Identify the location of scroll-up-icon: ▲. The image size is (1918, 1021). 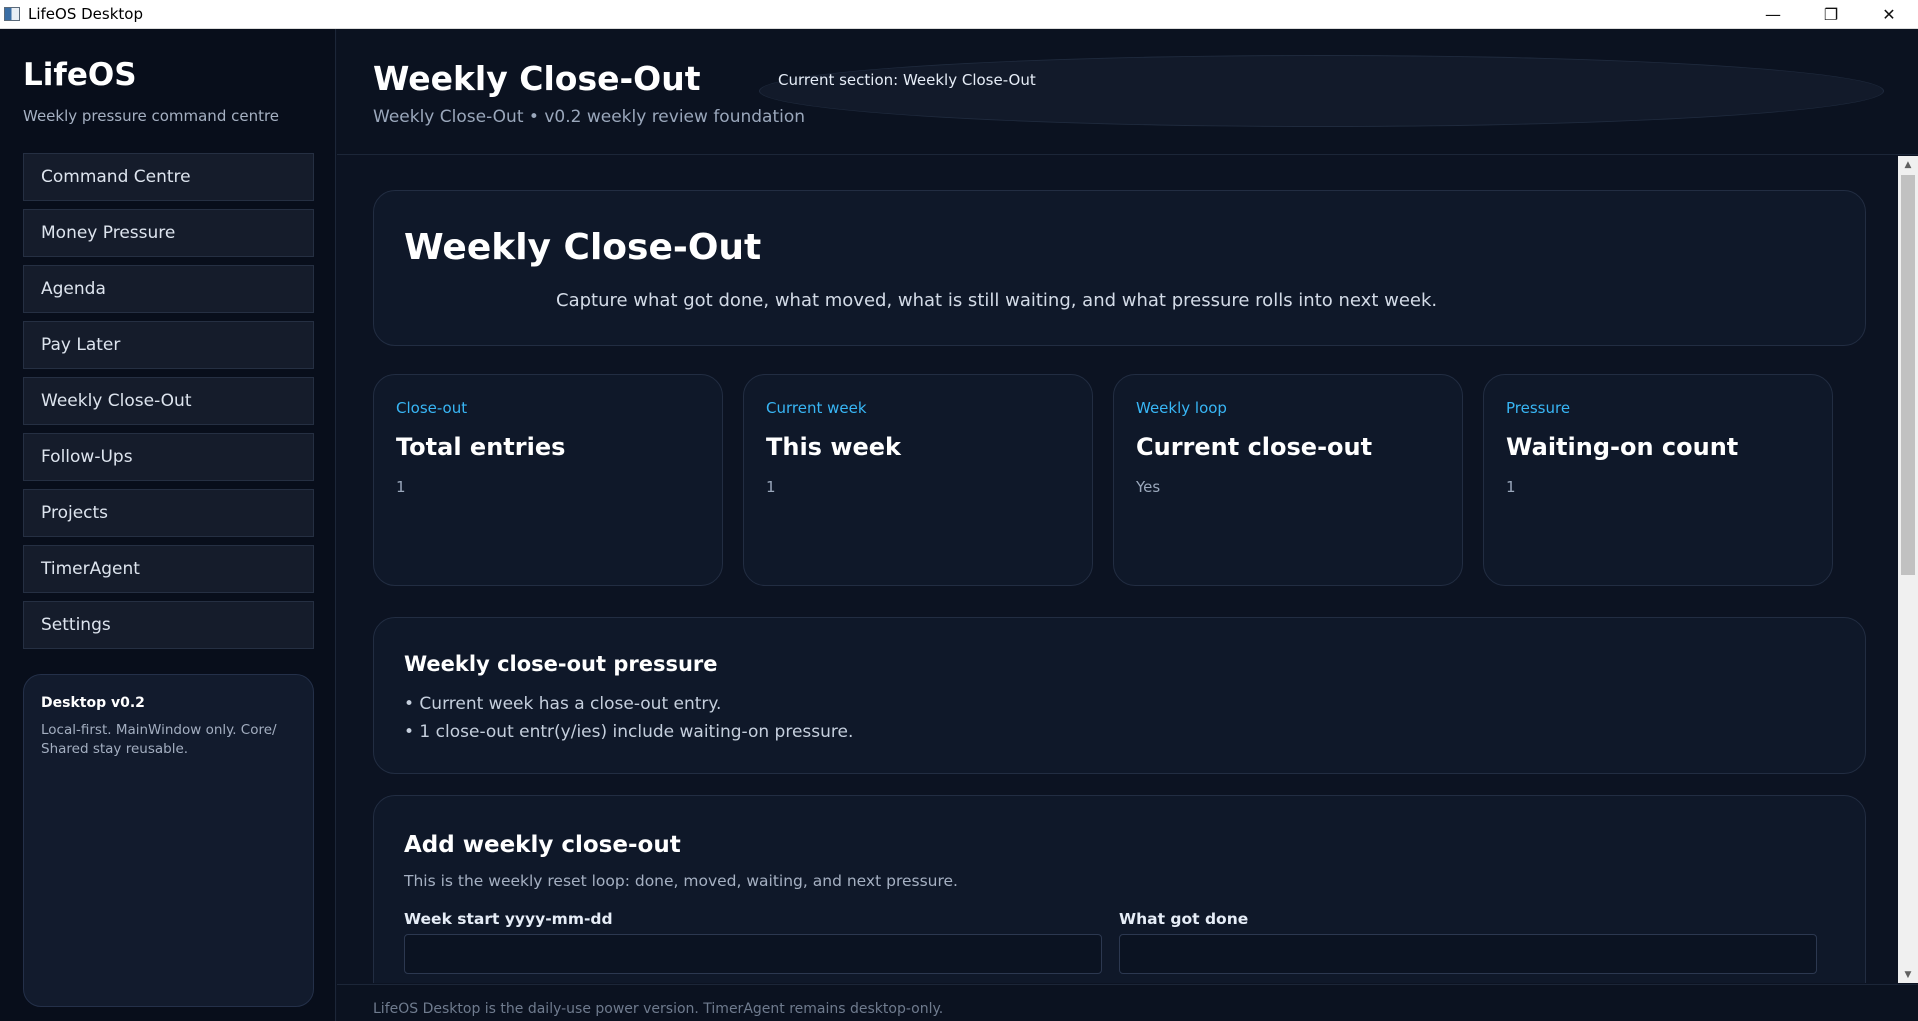
(1908, 164).